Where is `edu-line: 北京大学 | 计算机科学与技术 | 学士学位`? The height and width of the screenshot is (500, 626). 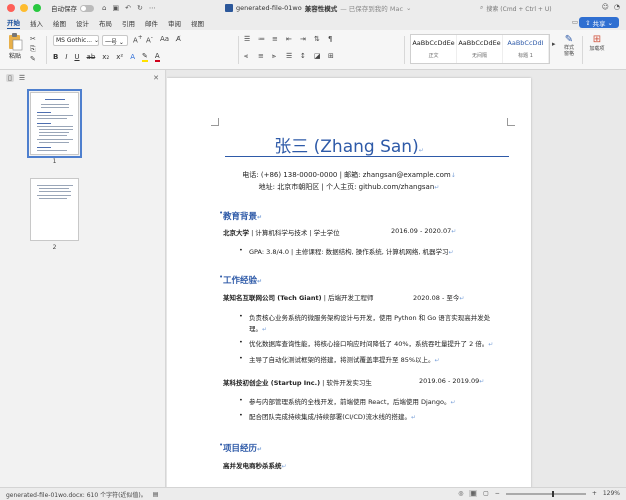 edu-line: 北京大学 | 计算机科学与技术 | 学士学位 is located at coordinates (281, 233).